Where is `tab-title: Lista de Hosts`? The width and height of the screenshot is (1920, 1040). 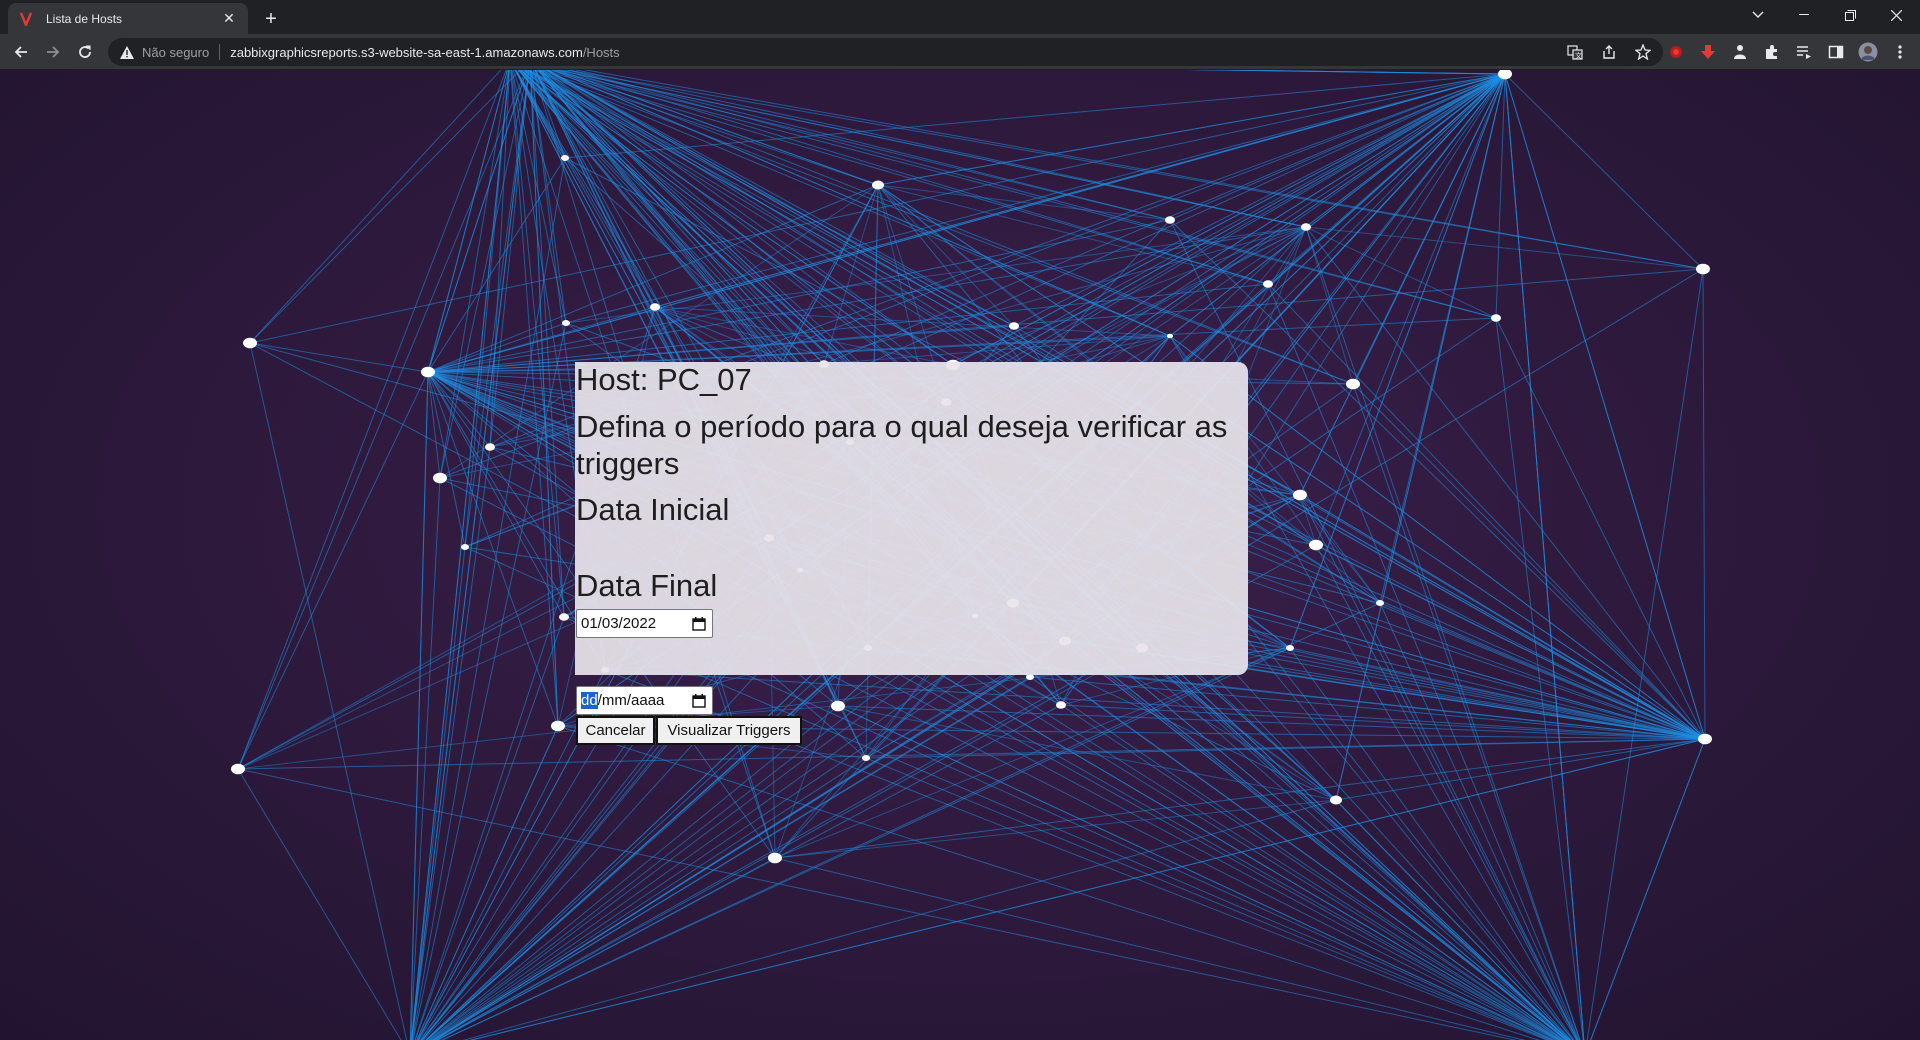 tab-title: Lista de Hosts is located at coordinates (84, 18).